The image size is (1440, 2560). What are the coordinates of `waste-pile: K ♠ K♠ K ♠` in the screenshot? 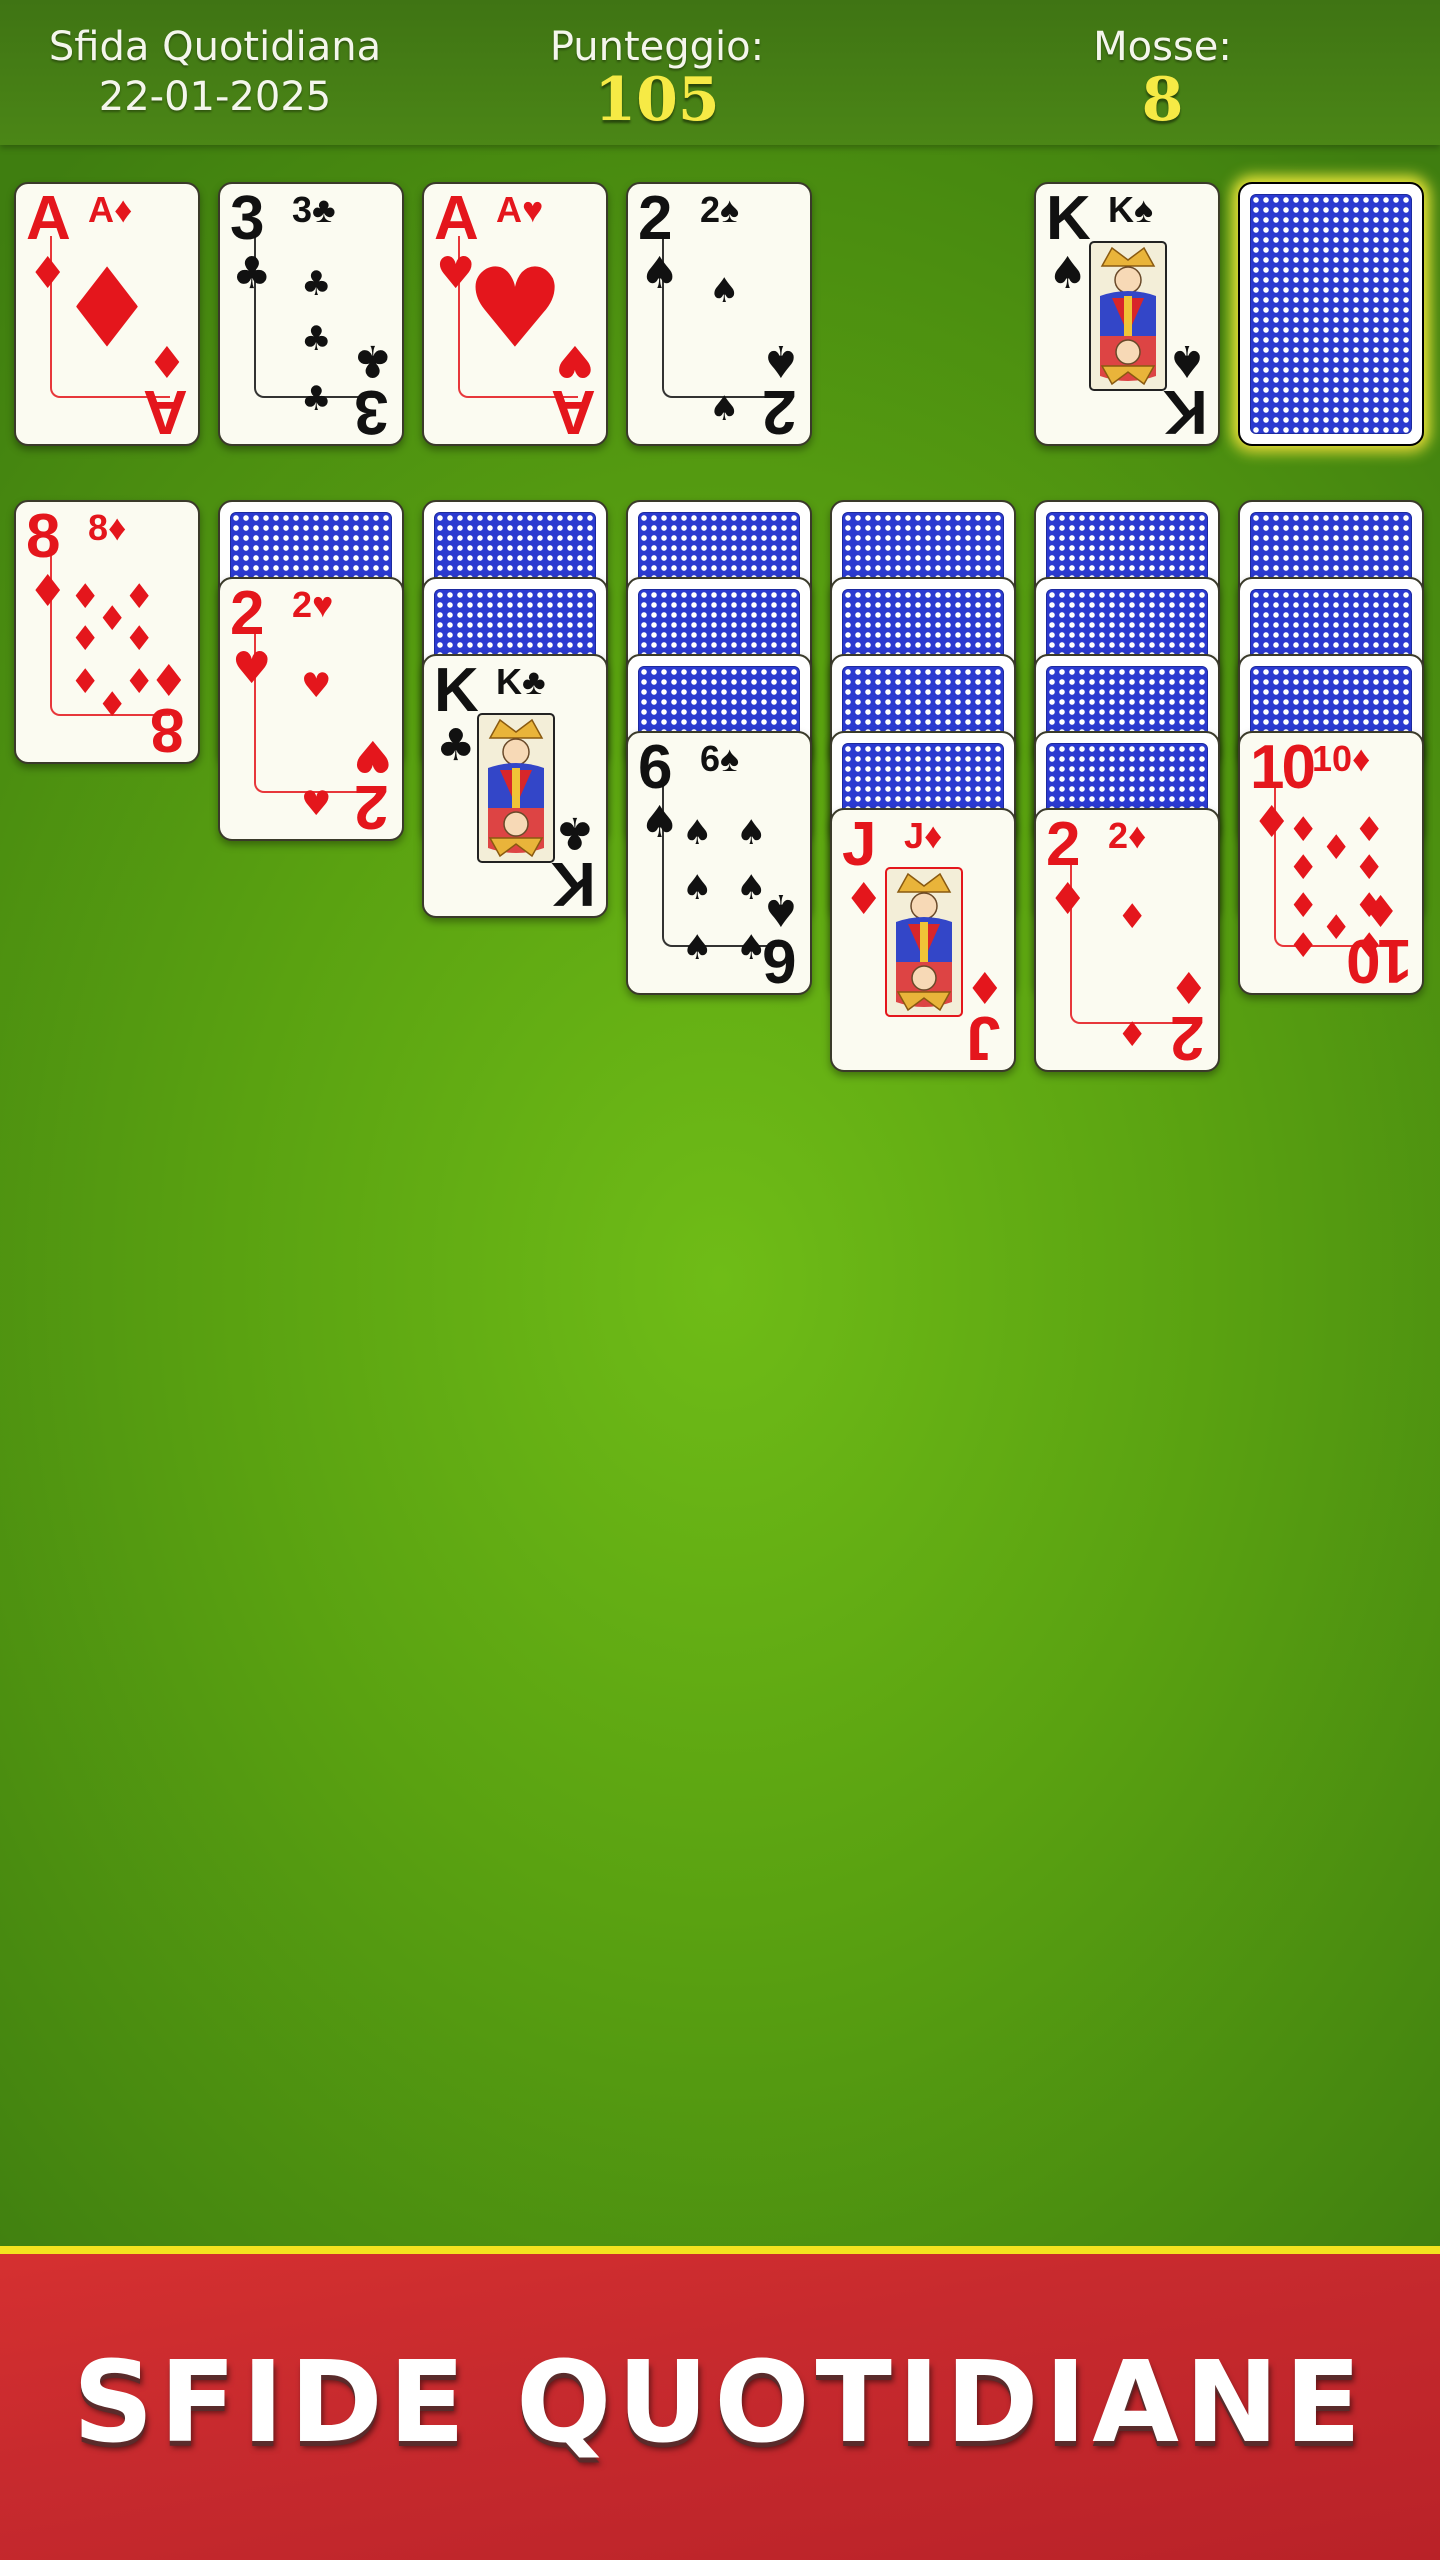 It's located at (1127, 314).